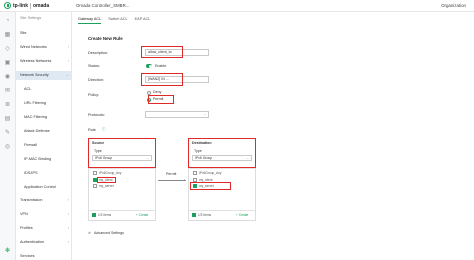 The width and height of the screenshot is (474, 260). I want to click on source-title: Source, so click(98, 143).